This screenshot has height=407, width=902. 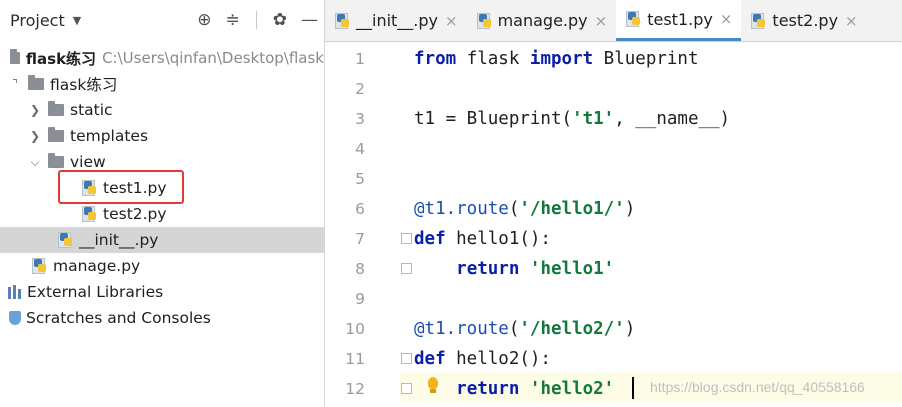 What do you see at coordinates (162, 84) in the screenshot?
I see `tree-item-flask-folder: ⌝ flask练习` at bounding box center [162, 84].